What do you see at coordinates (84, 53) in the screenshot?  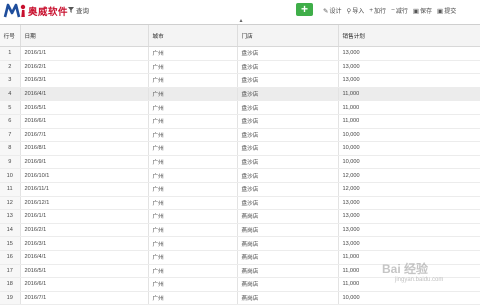 I see `cell-date: 2016/1/1` at bounding box center [84, 53].